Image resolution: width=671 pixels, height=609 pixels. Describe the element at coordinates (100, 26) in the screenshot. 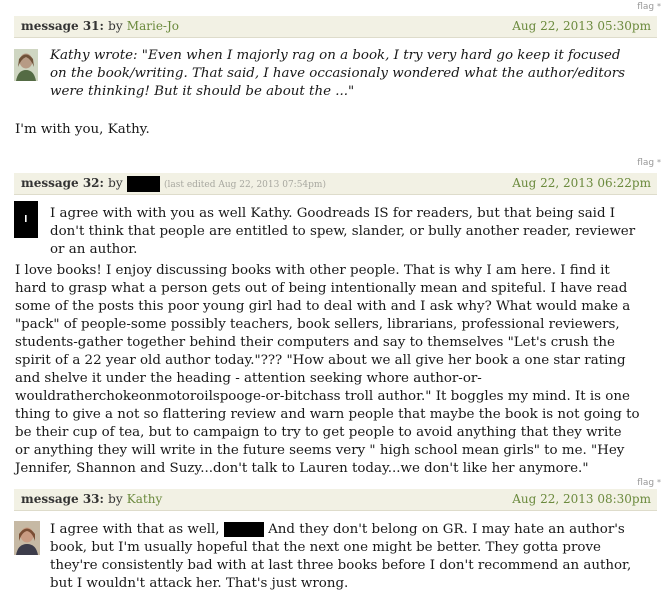

I see `message-number: message 31: by Marie-Jo` at that location.